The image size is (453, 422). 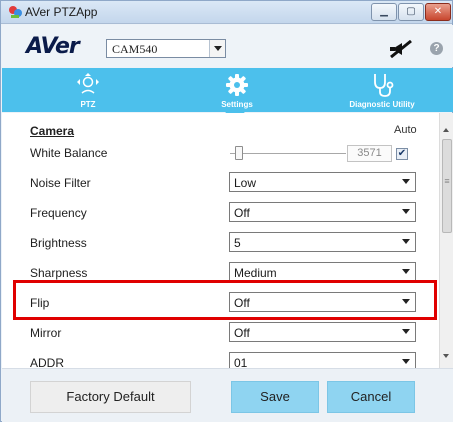 I want to click on tab-ptz: PTZ, so click(x=88, y=90).